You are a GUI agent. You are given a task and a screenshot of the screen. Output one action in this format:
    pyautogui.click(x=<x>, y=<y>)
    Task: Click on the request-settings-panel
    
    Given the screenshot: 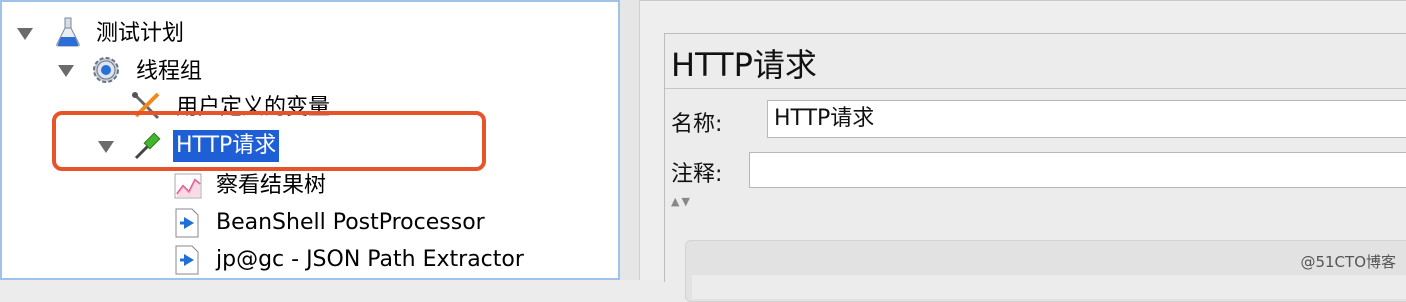 What is the action you would take?
    pyautogui.click(x=1045, y=271)
    